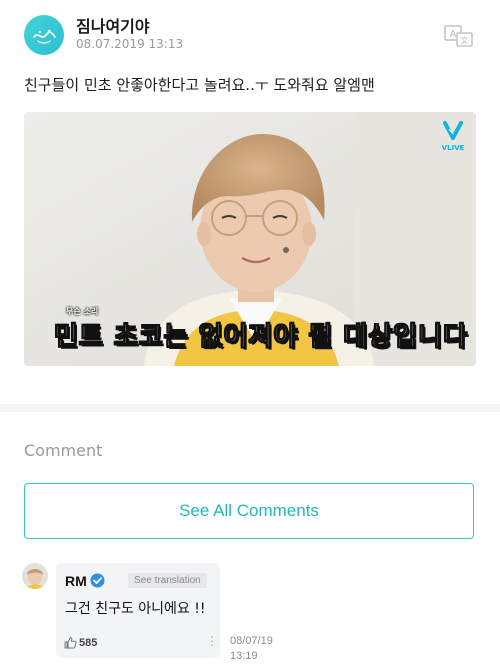  I want to click on vlive-badge: VLIVE, so click(453, 137).